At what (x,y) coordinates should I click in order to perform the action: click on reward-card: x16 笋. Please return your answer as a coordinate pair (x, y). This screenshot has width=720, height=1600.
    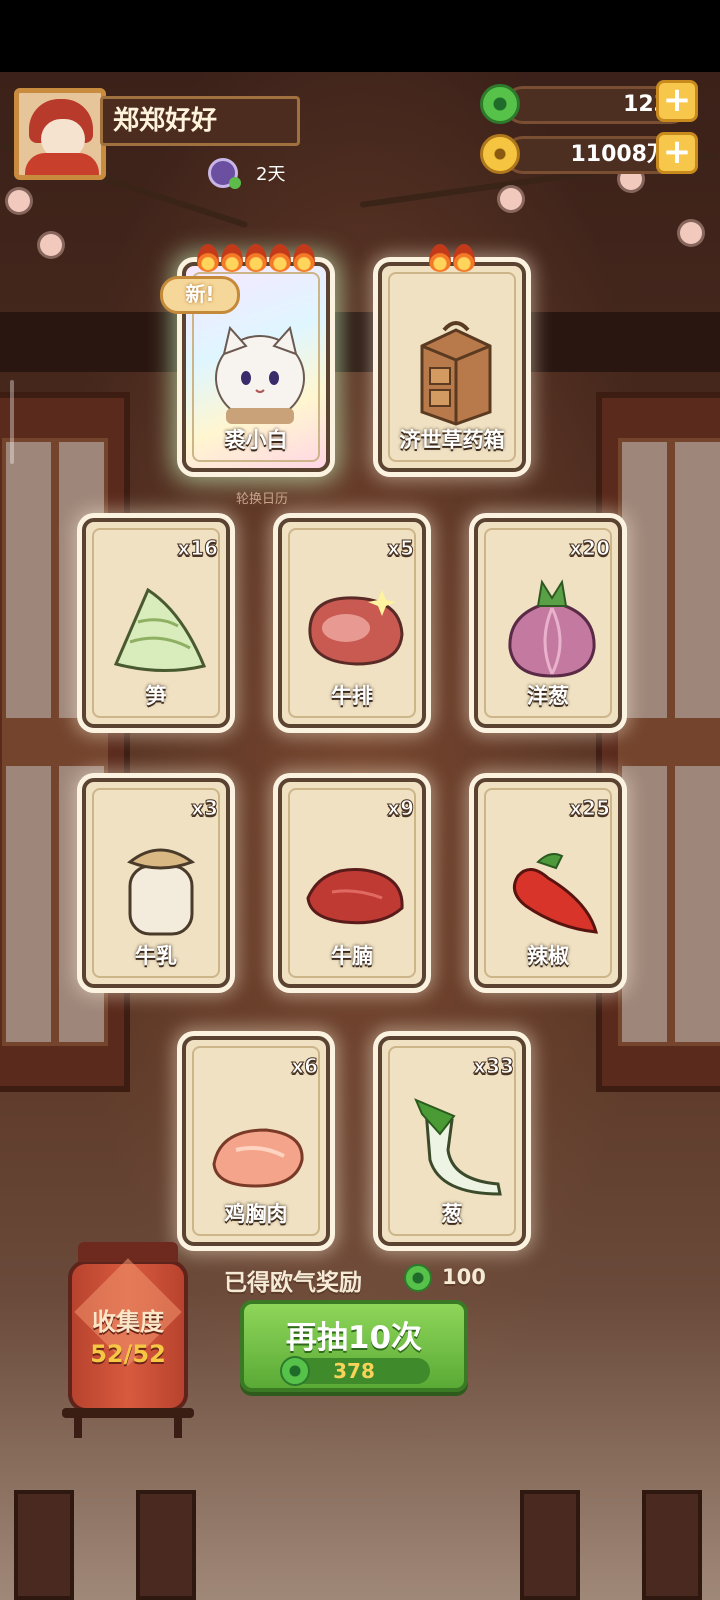
    Looking at the image, I should click on (156, 623).